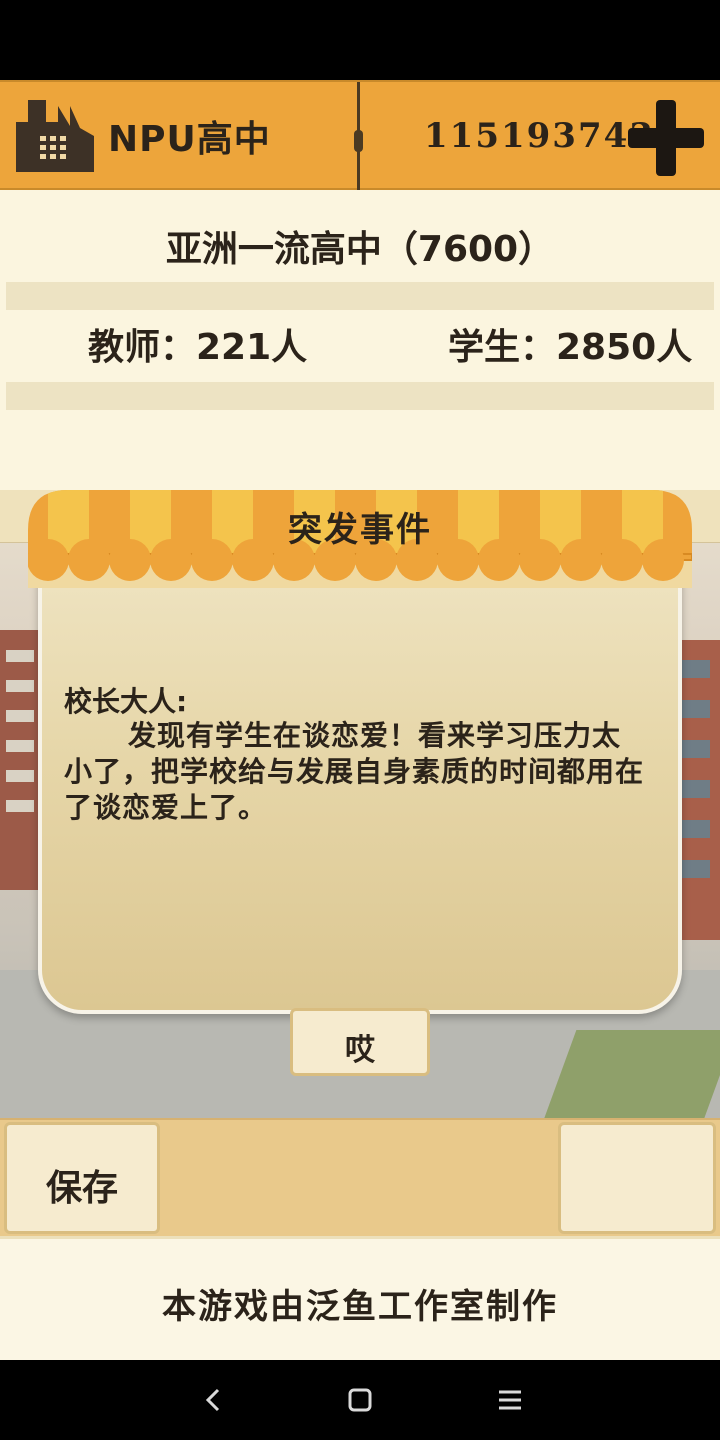 The width and height of the screenshot is (720, 1440). Describe the element at coordinates (198, 347) in the screenshot. I see `teacher-count: 教师：221人` at that location.